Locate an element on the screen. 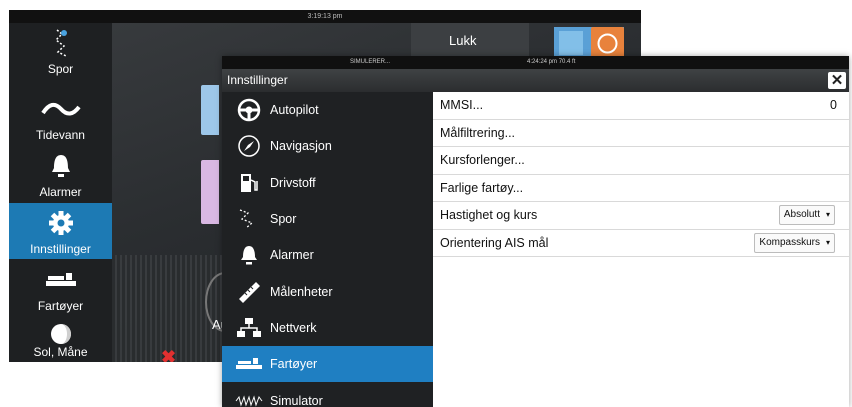 The height and width of the screenshot is (407, 852). time-depth-readout: 4:24:24 pm 70.4 ft is located at coordinates (551, 62).